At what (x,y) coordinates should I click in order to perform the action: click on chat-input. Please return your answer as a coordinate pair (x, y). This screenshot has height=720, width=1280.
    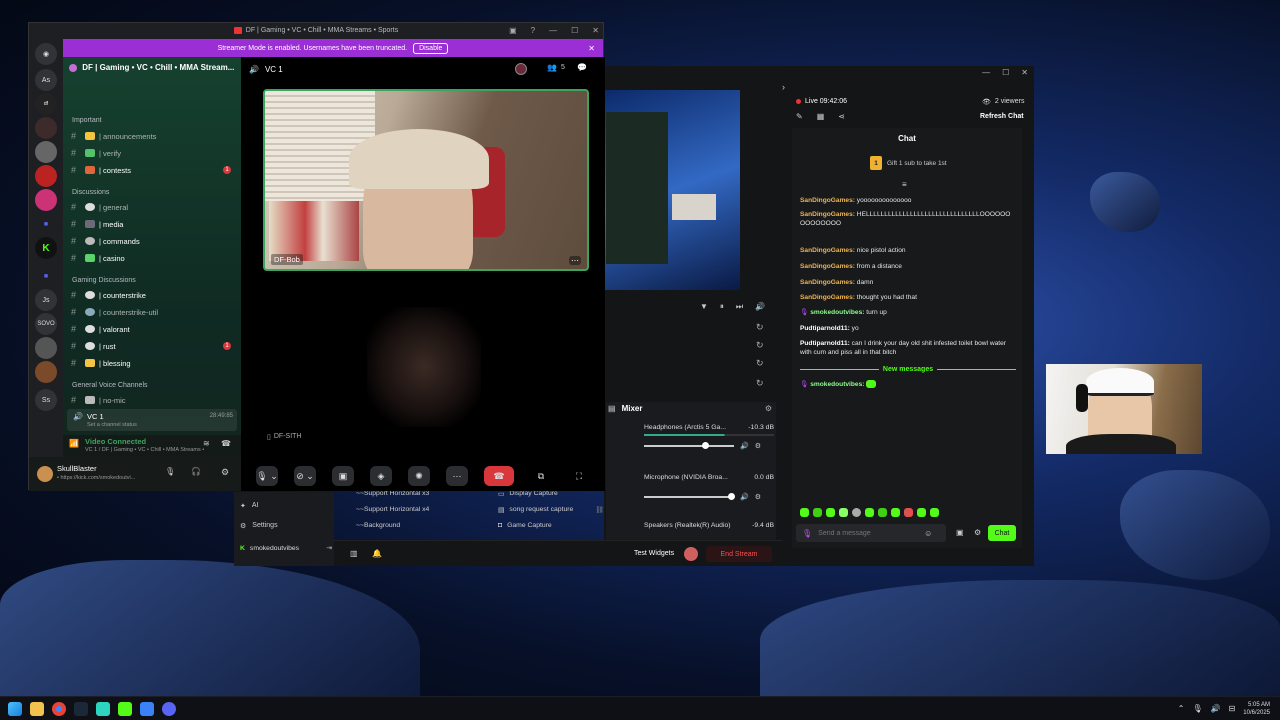
    Looking at the image, I should click on (868, 533).